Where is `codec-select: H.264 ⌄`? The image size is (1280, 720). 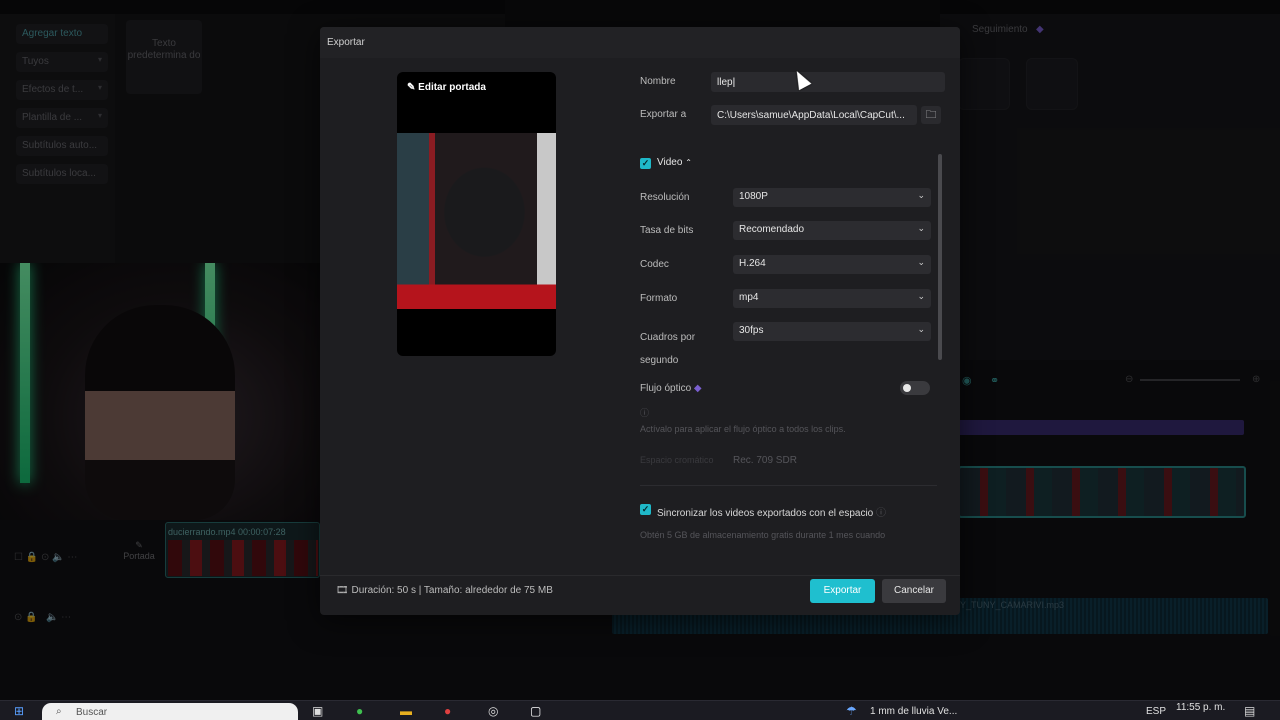 codec-select: H.264 ⌄ is located at coordinates (832, 264).